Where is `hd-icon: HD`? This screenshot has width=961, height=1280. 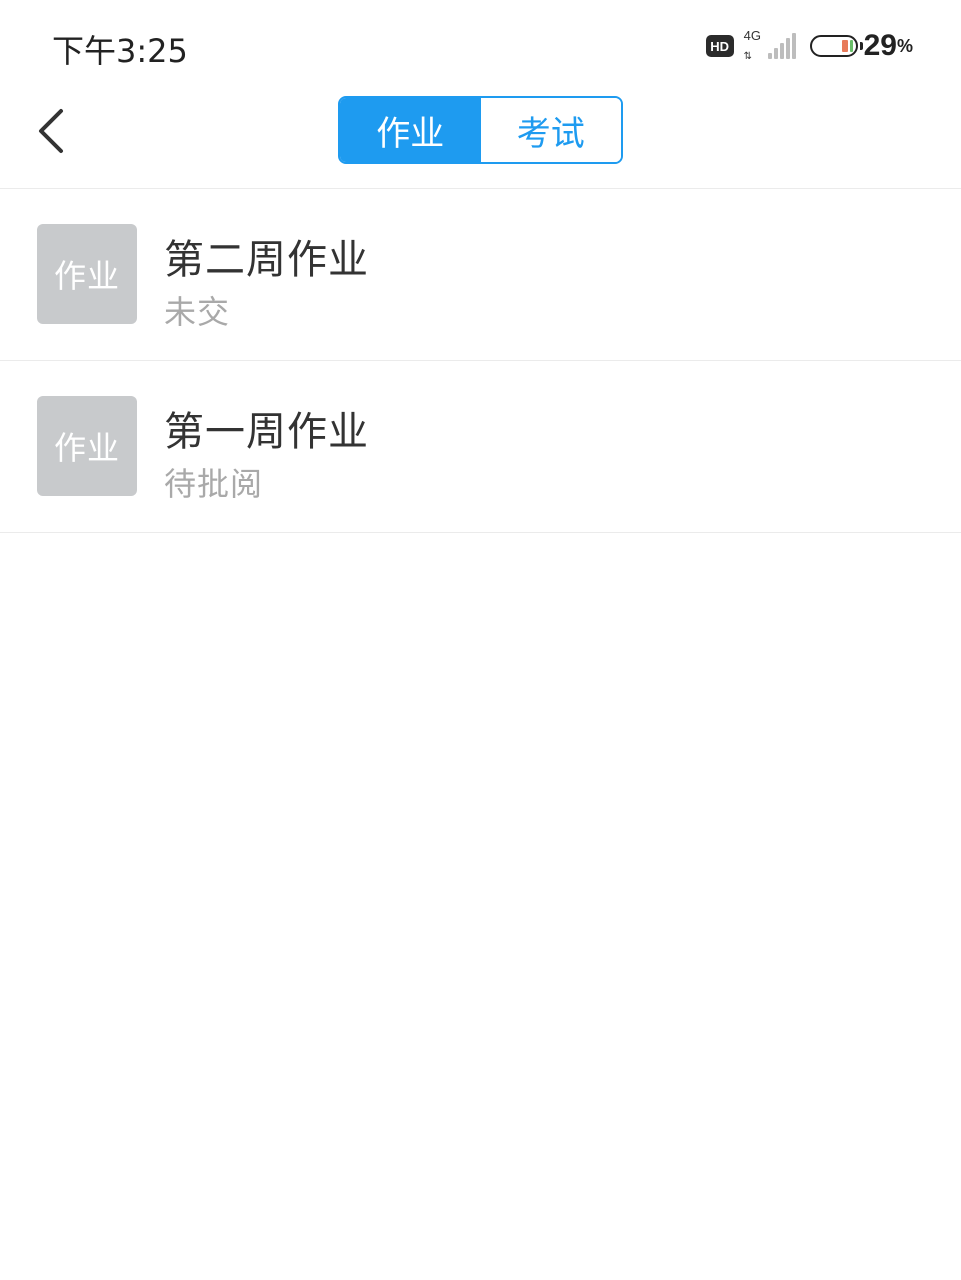
hd-icon: HD is located at coordinates (719, 46).